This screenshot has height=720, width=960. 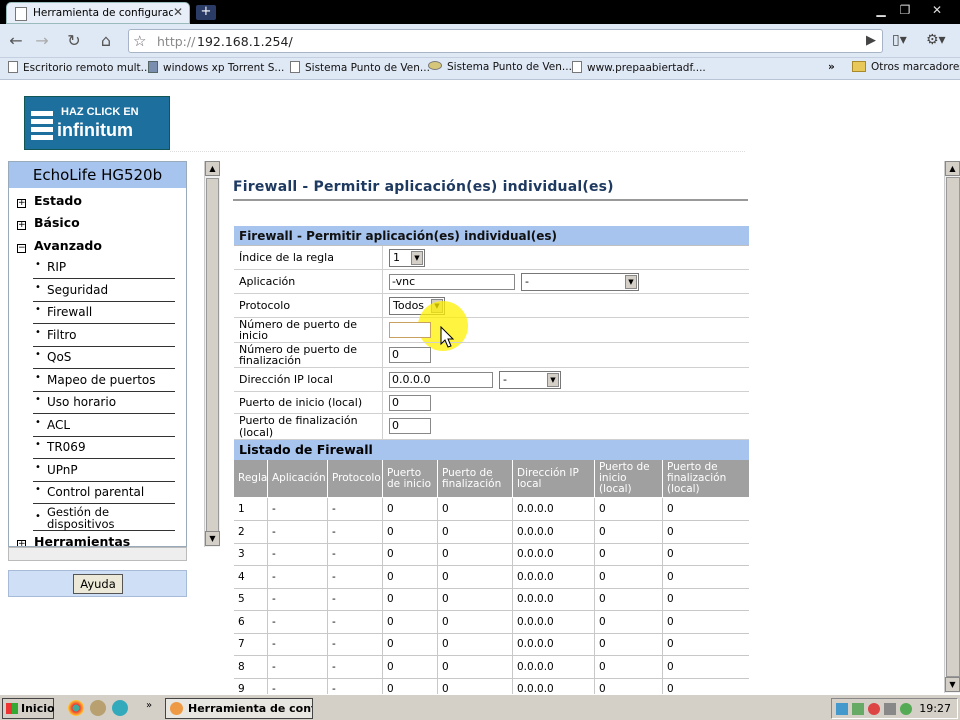 I want to click on local-ip-select: - ▼, so click(x=530, y=380).